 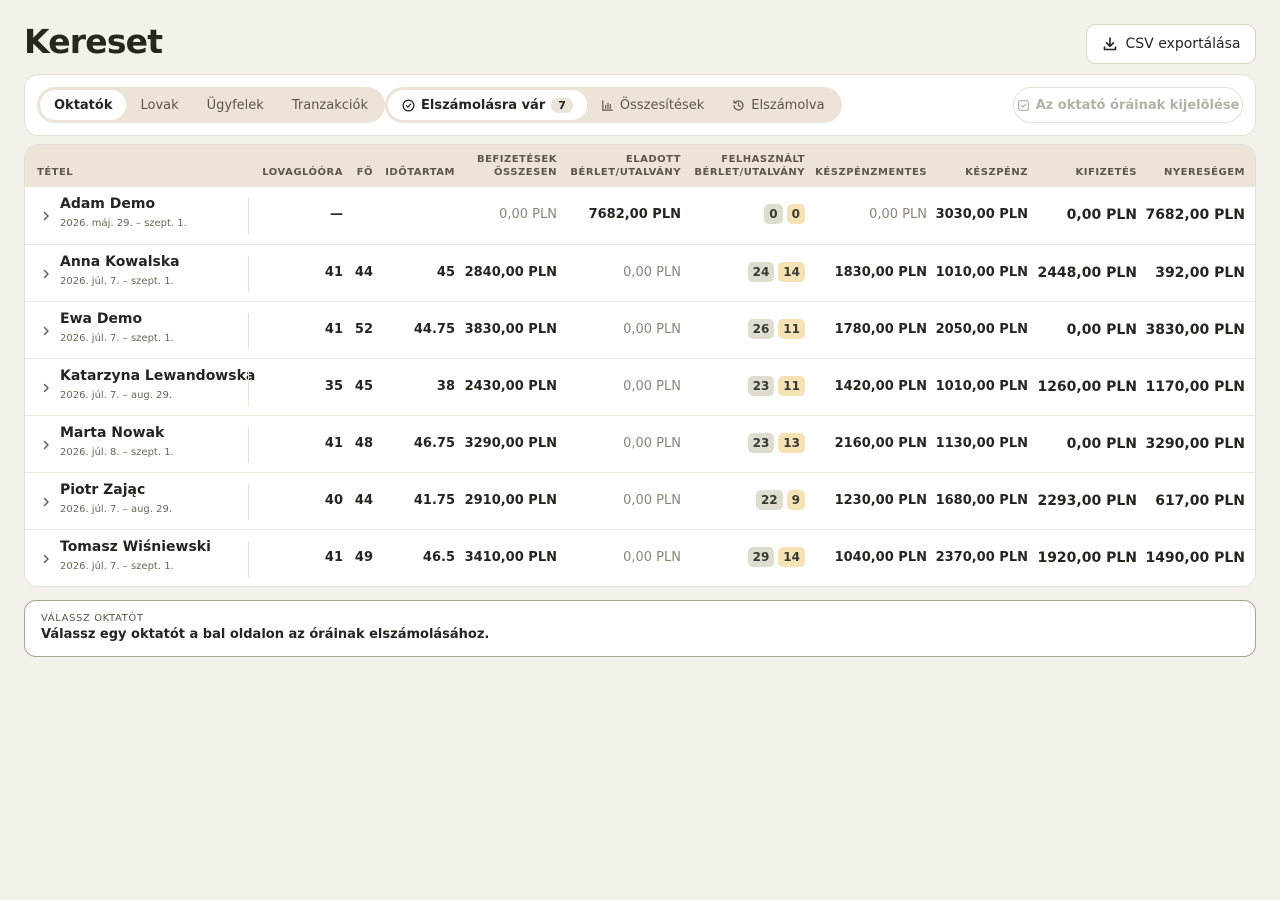 What do you see at coordinates (363, 500) in the screenshot?
I see `persons-cell: 44` at bounding box center [363, 500].